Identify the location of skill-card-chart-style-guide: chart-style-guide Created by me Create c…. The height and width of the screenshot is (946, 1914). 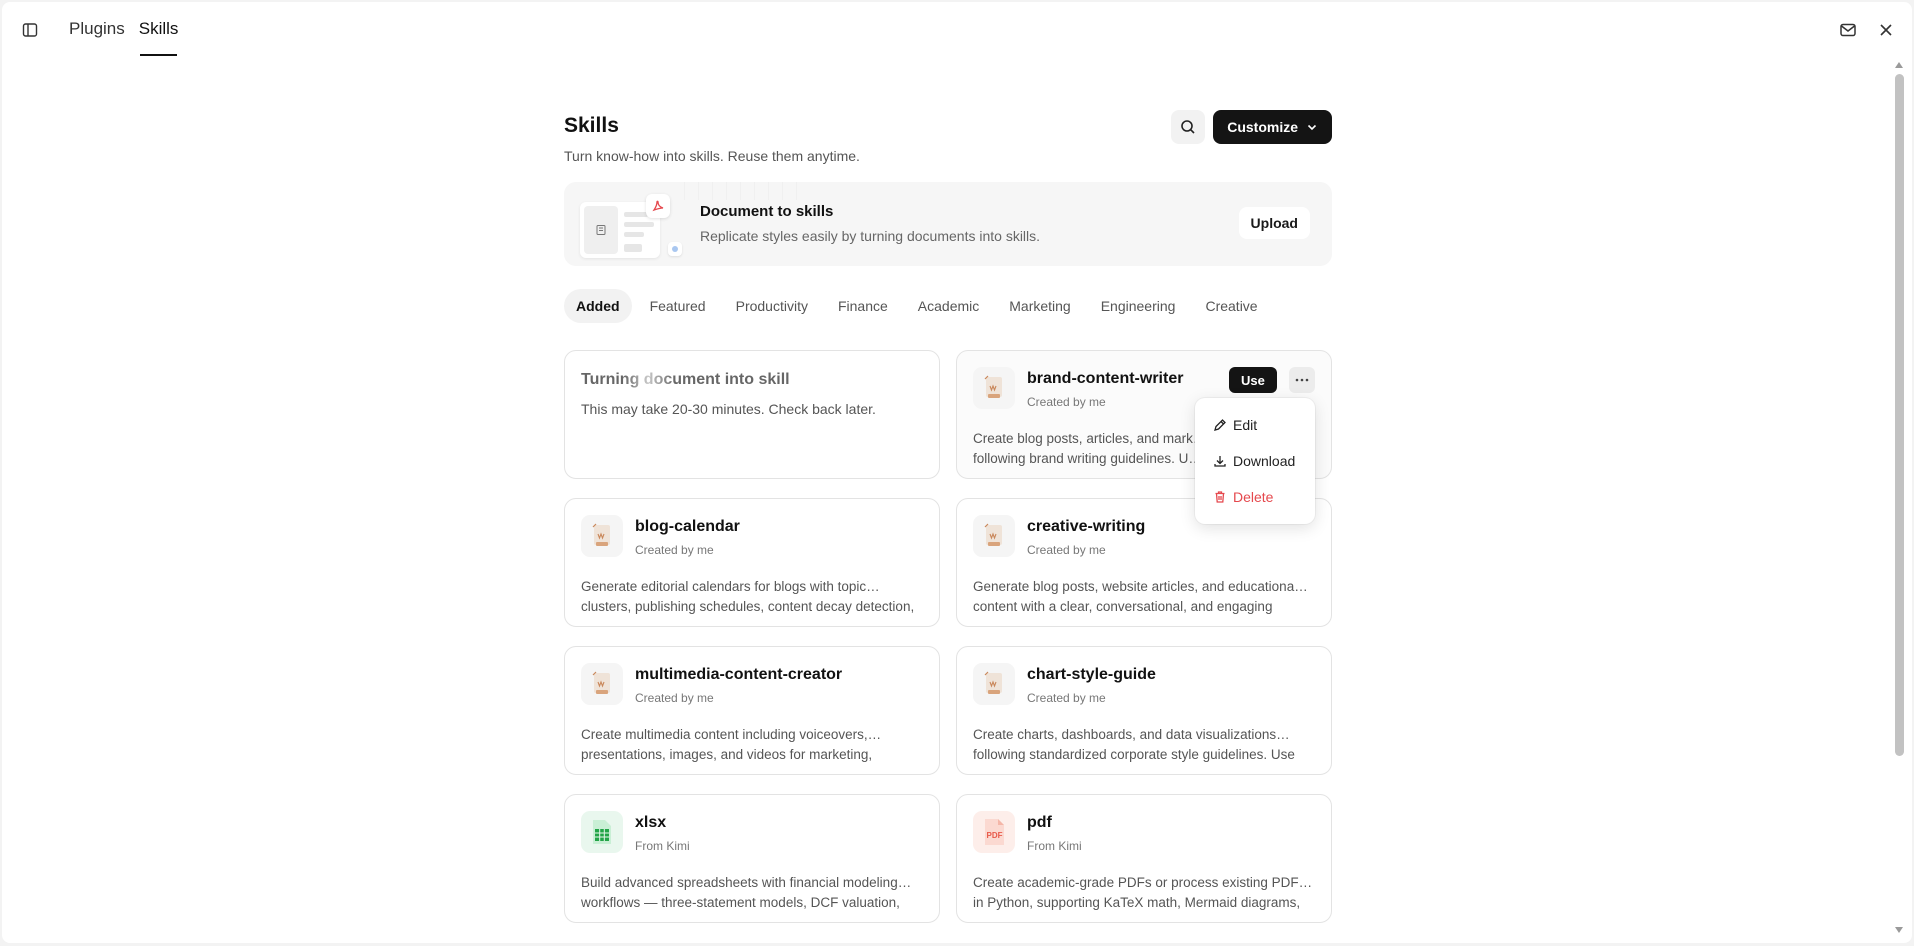
(1144, 710).